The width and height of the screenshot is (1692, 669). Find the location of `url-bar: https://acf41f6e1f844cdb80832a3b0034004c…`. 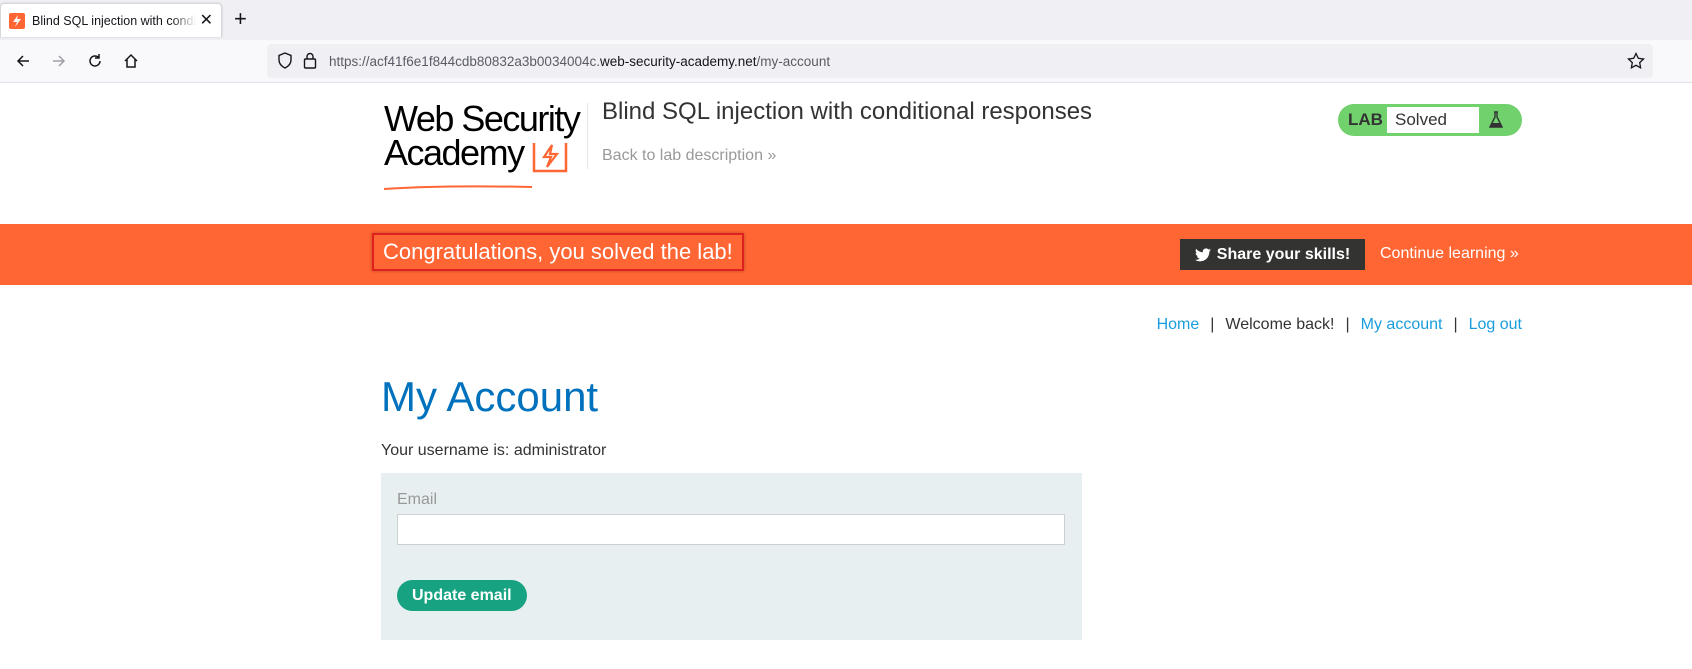

url-bar: https://acf41f6e1f844cdb80832a3b0034004c… is located at coordinates (960, 61).